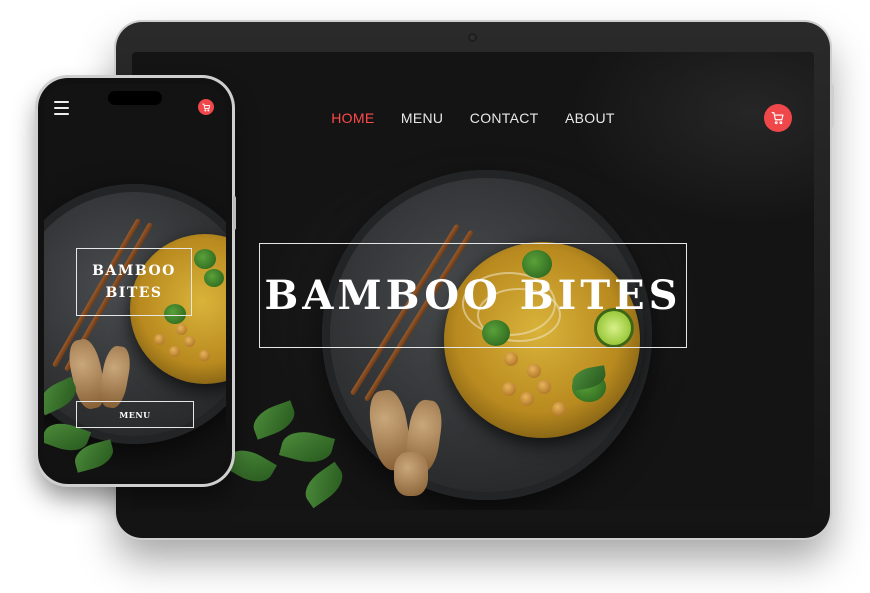  Describe the element at coordinates (61, 110) in the screenshot. I see `hamburger-icon` at that location.